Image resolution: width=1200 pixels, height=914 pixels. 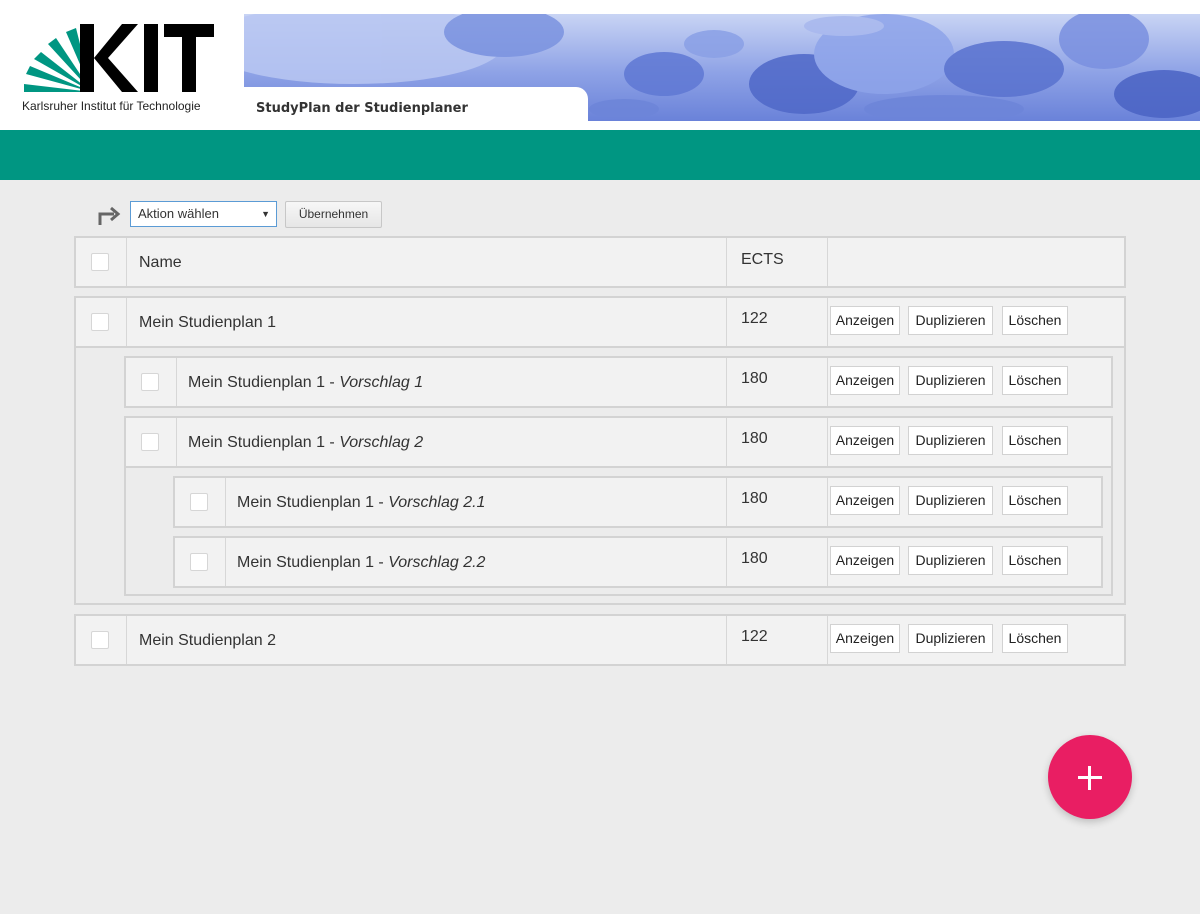 I want to click on action-select-value: Aktion wählen, so click(x=178, y=213).